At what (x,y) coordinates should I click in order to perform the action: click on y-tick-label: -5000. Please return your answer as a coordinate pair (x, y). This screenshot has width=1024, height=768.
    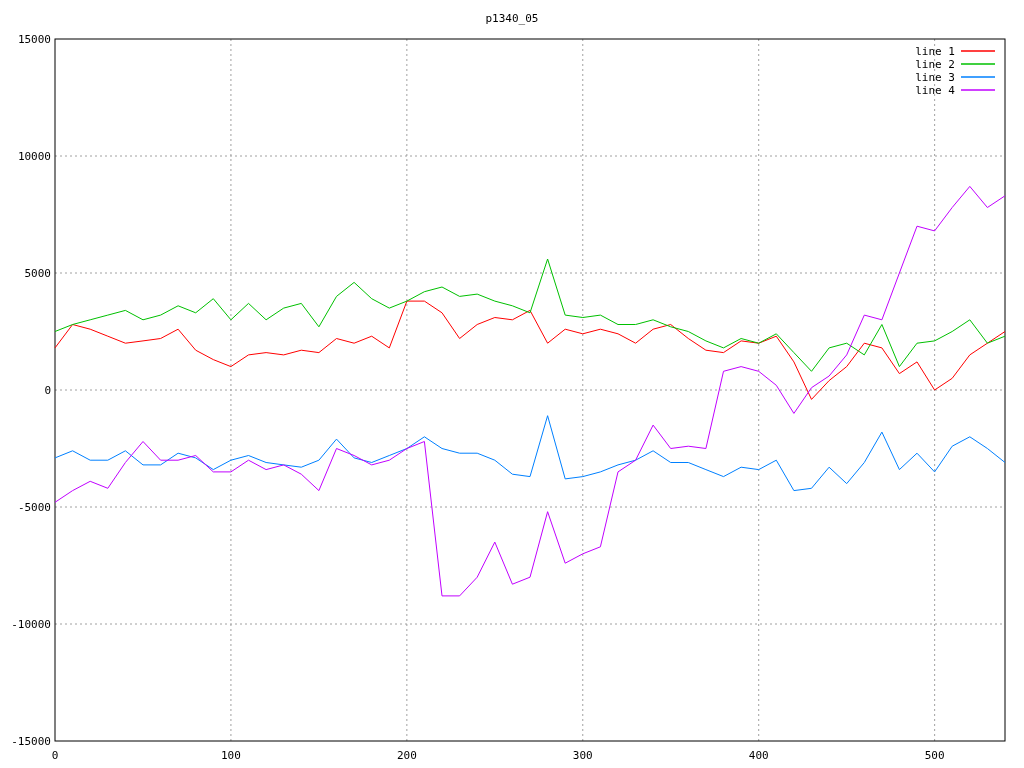
    Looking at the image, I should click on (34, 507).